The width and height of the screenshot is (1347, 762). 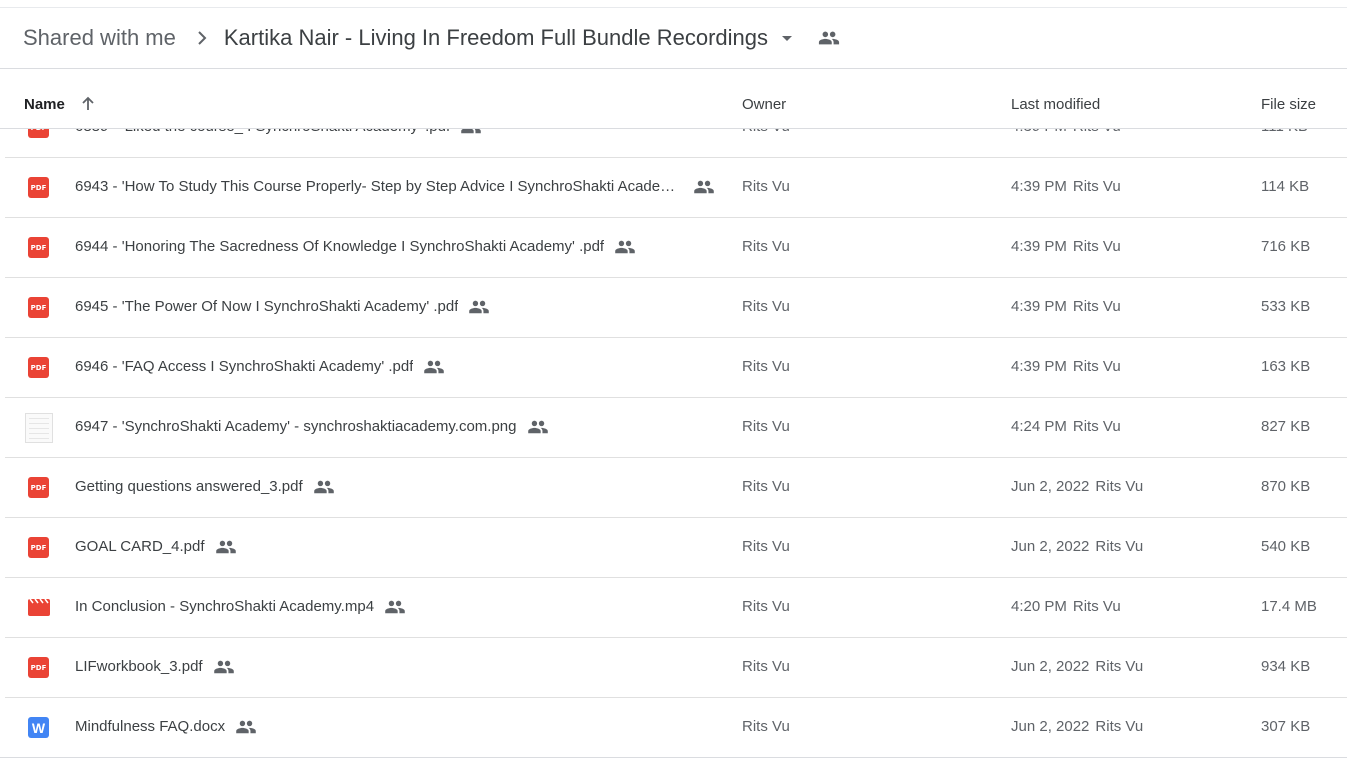 What do you see at coordinates (150, 726) in the screenshot?
I see `file-name: Mindfulness FAQ.docx` at bounding box center [150, 726].